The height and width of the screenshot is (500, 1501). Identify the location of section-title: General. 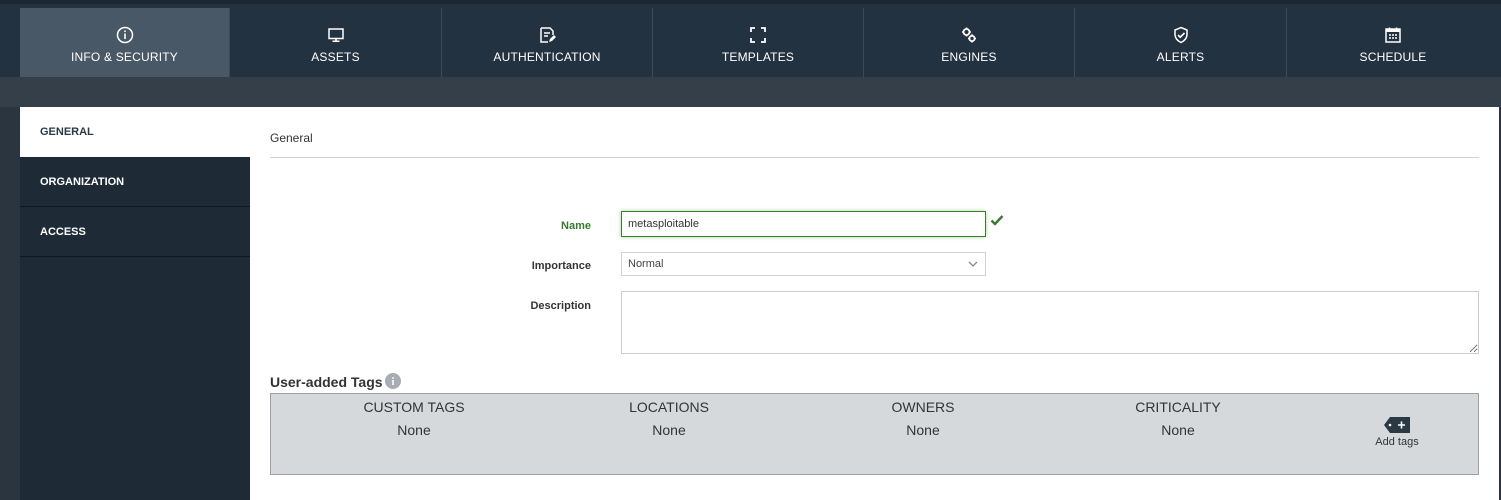
(291, 138).